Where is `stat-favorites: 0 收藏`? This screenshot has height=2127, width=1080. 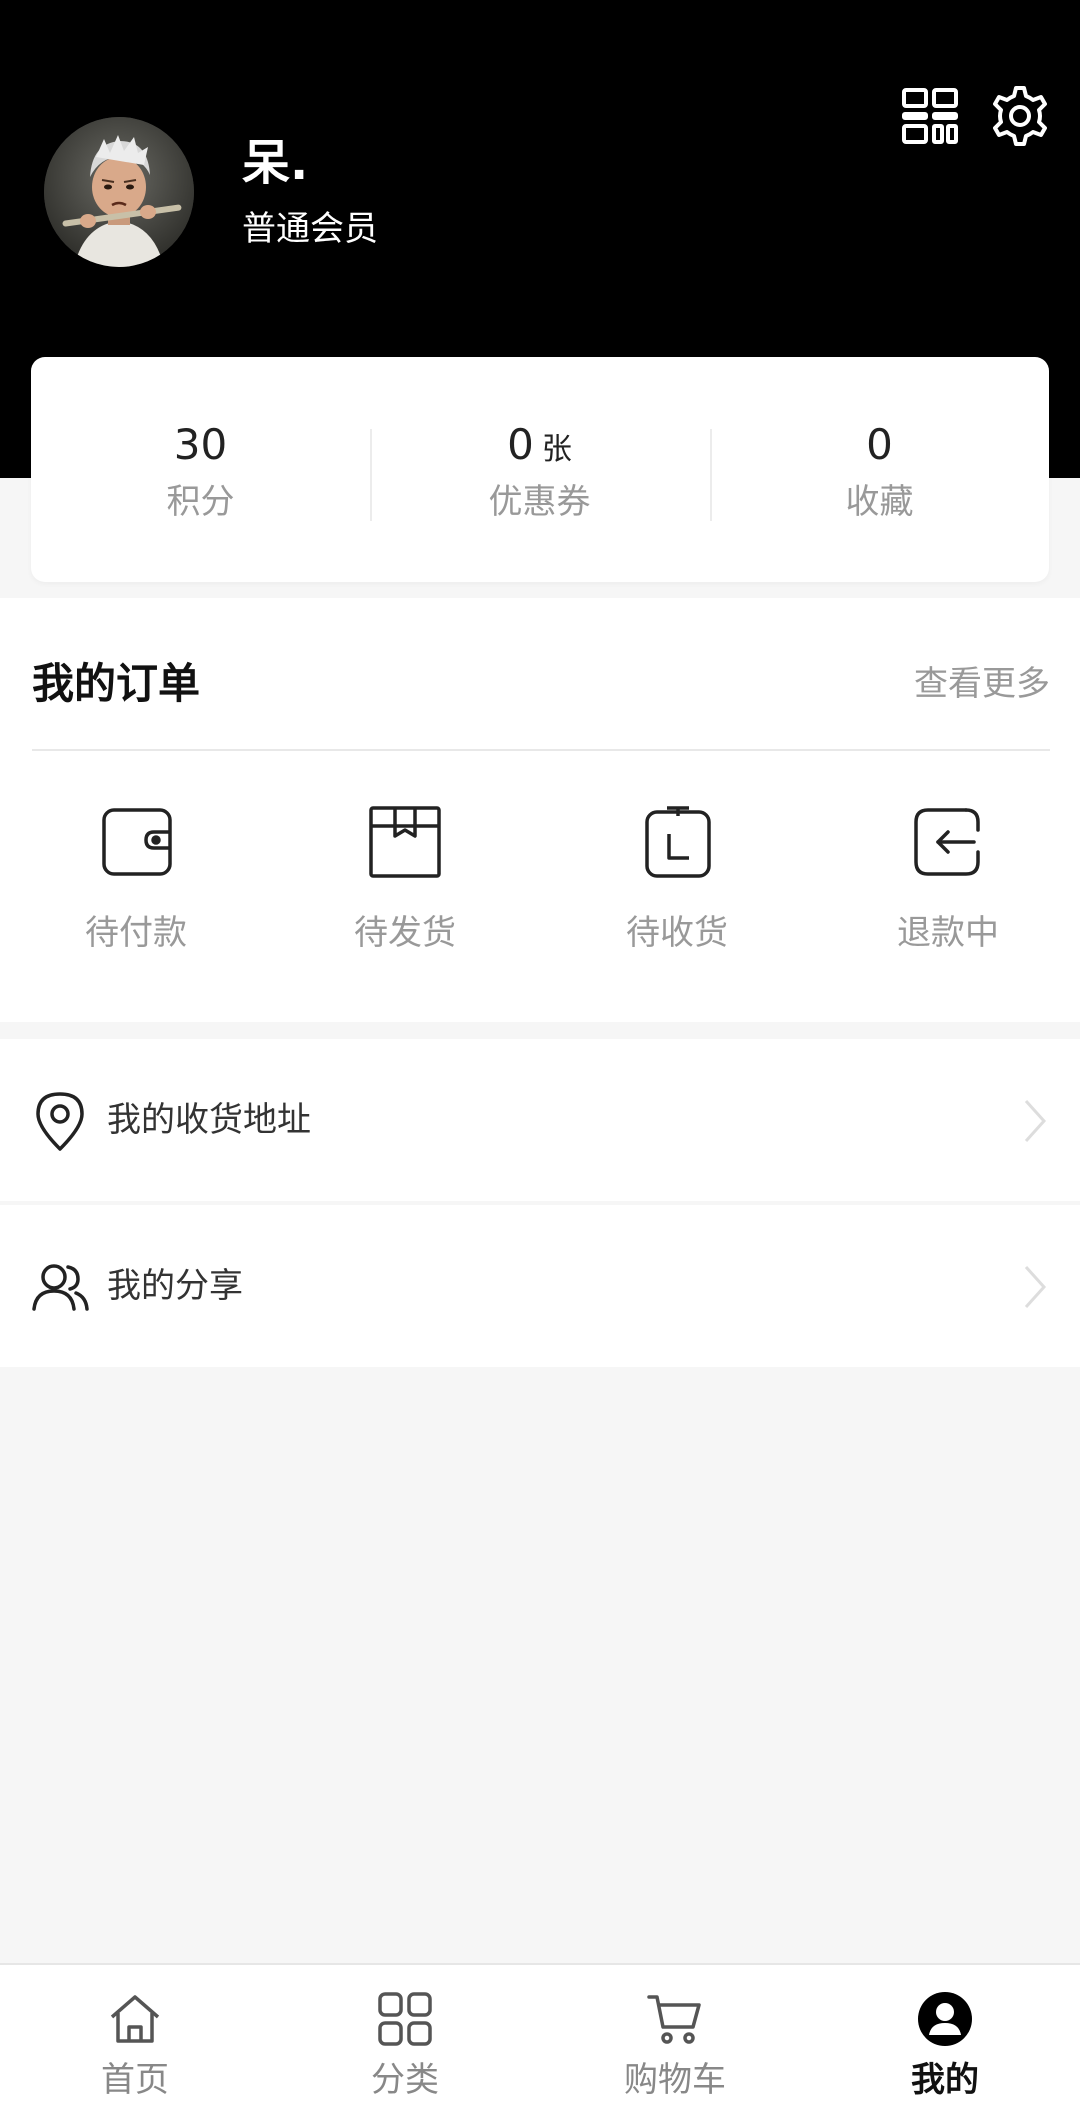 stat-favorites: 0 收藏 is located at coordinates (879, 469).